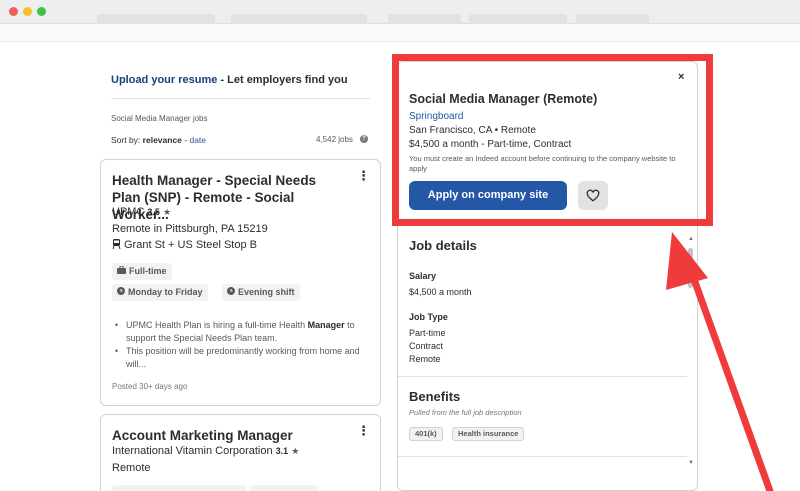  What do you see at coordinates (192, 451) in the screenshot?
I see `company-label: International Vitamin Corporation` at bounding box center [192, 451].